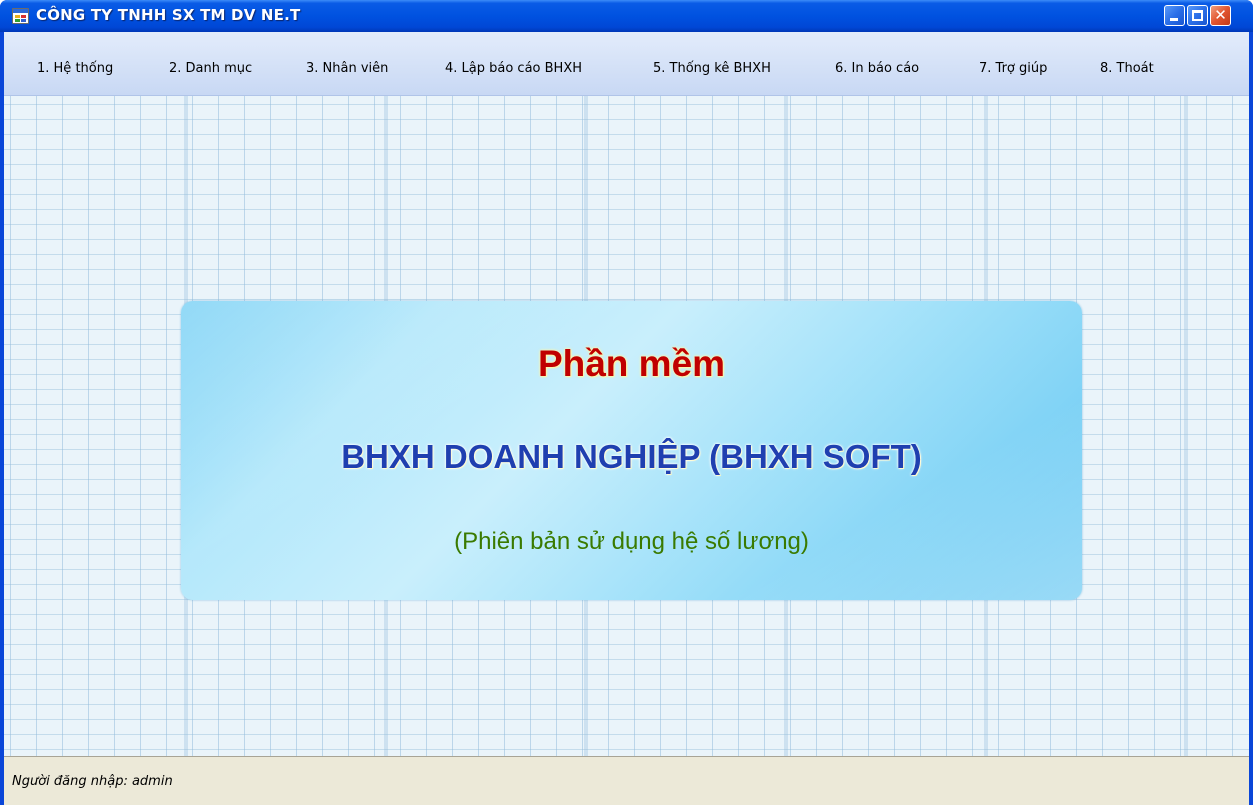  Describe the element at coordinates (626, 780) in the screenshot. I see `status-bar: Người đăng nhập: admin` at that location.